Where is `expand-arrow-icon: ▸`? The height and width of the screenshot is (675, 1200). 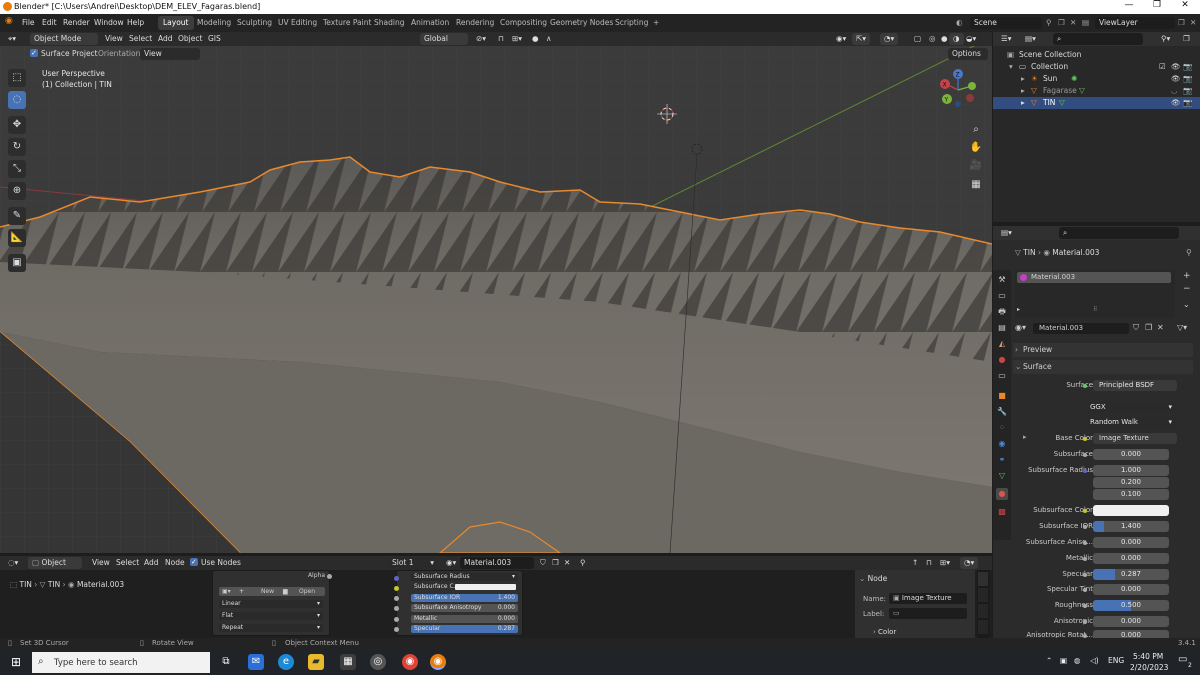 expand-arrow-icon: ▸ is located at coordinates (1023, 90).